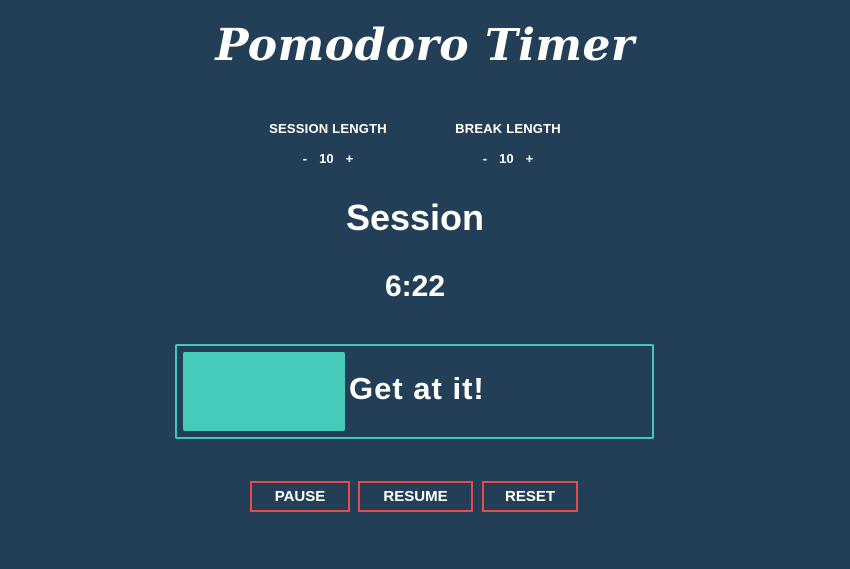 This screenshot has height=569, width=850. I want to click on session-length-stepper: - 10 +, so click(328, 159).